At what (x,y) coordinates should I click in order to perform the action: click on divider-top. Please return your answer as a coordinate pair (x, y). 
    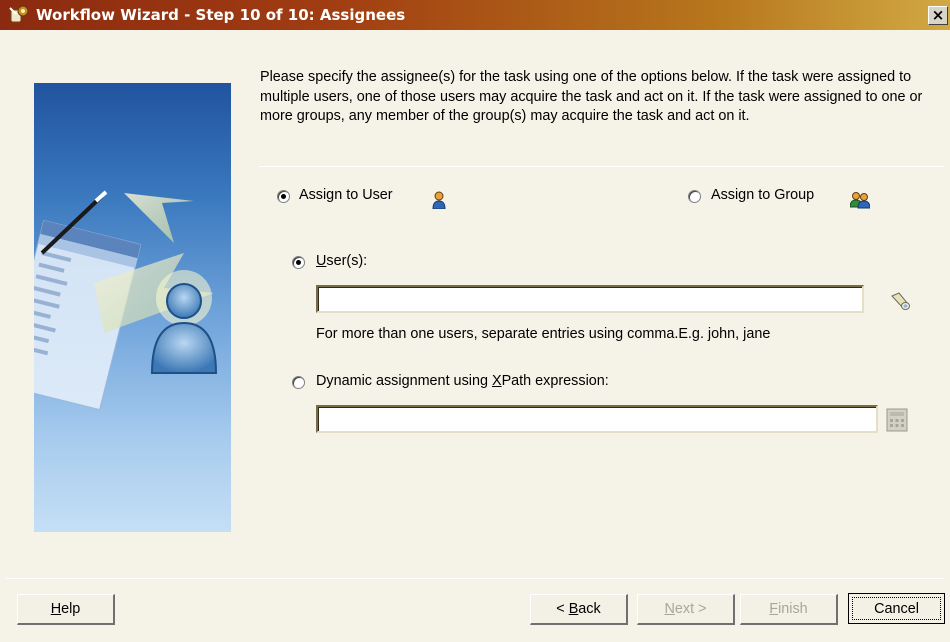
    Looking at the image, I should click on (601, 166).